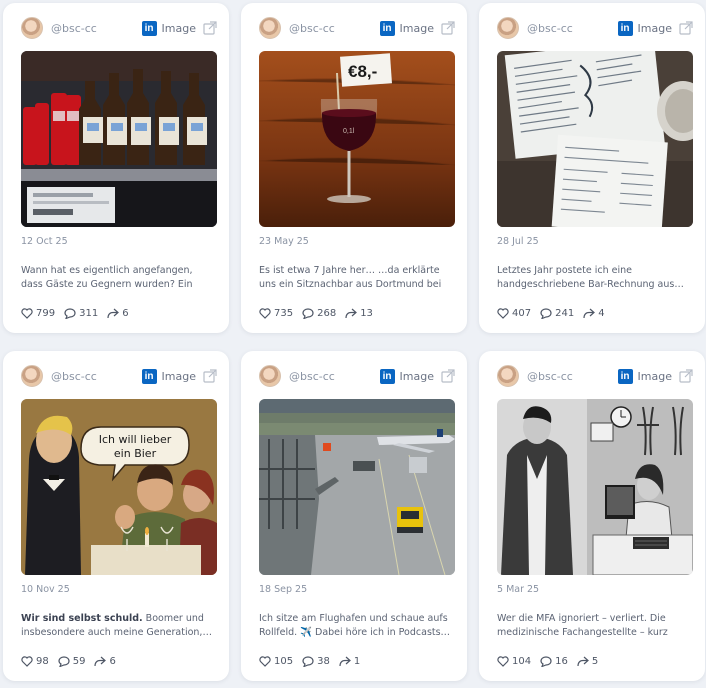 The height and width of the screenshot is (688, 706). I want to click on likes-stat: 105, so click(276, 661).